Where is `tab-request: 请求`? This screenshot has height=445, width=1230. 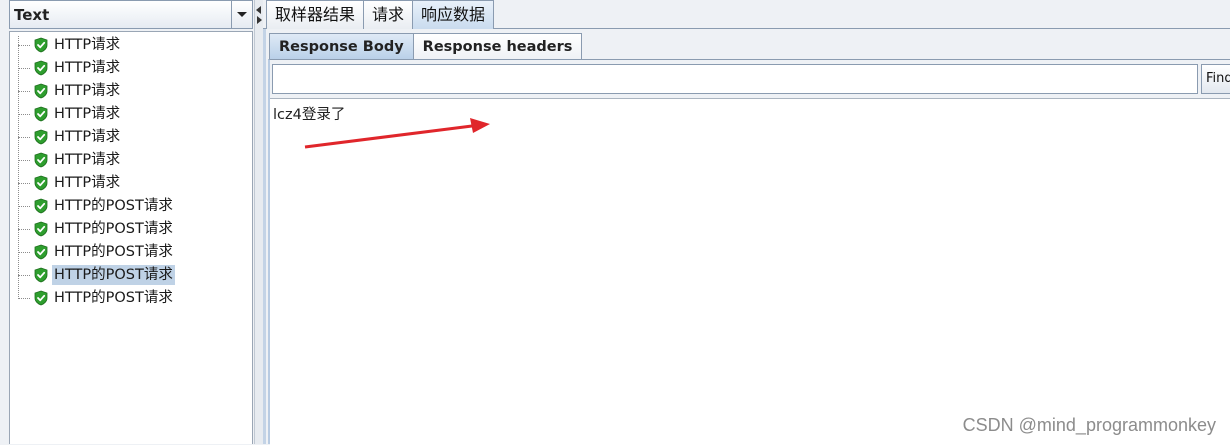 tab-request: 请求 is located at coordinates (388, 14).